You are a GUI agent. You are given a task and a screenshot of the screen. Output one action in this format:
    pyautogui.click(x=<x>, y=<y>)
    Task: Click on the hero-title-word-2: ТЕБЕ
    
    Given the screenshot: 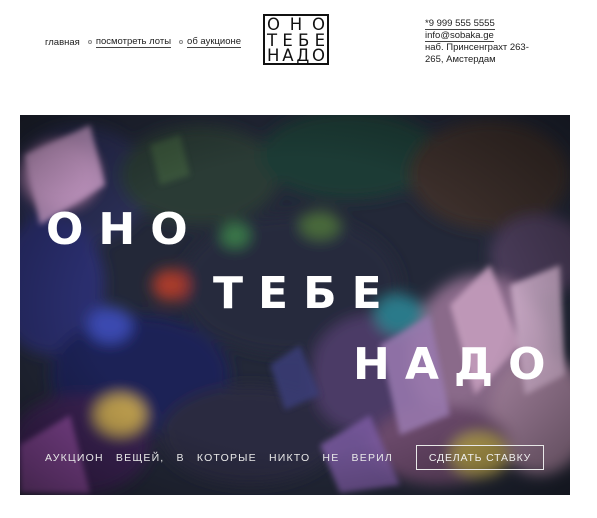 What is the action you would take?
    pyautogui.click(x=305, y=293)
    